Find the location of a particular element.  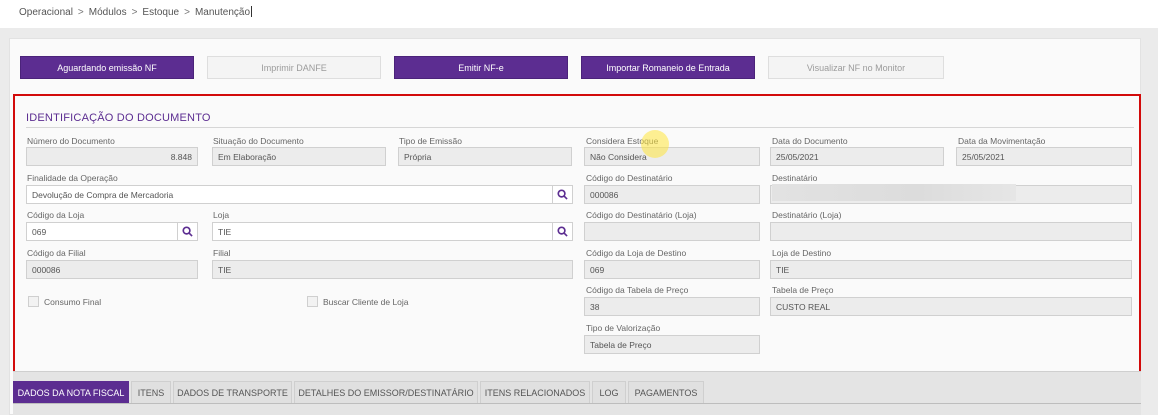

codigo-filial-field: 000086 is located at coordinates (112, 269).